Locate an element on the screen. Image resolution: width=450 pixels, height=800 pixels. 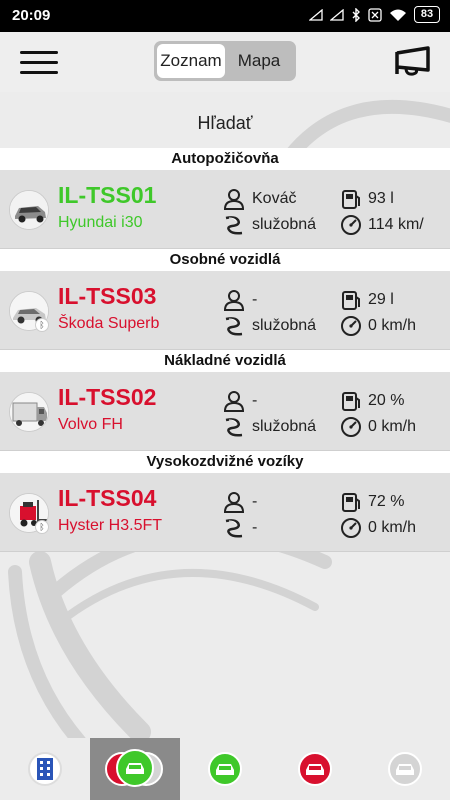
tab-offline-vehicles is located at coordinates (405, 769).